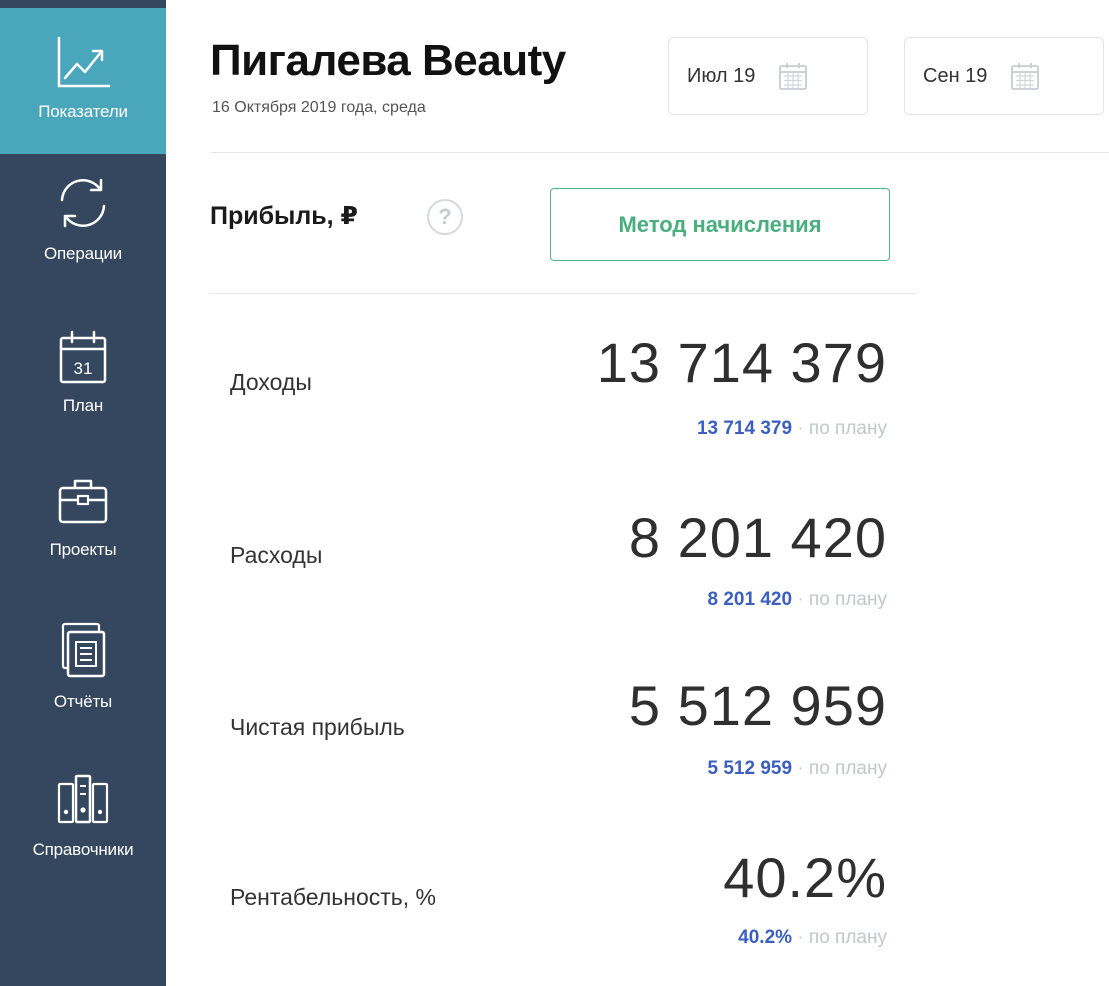 This screenshot has width=1109, height=986. Describe the element at coordinates (83, 501) in the screenshot. I see `briefcase-icon` at that location.